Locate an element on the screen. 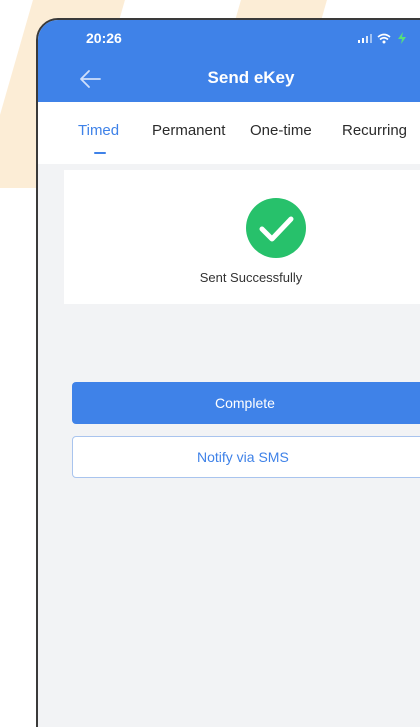 The width and height of the screenshot is (420, 727). signal-icon is located at coordinates (365, 38).